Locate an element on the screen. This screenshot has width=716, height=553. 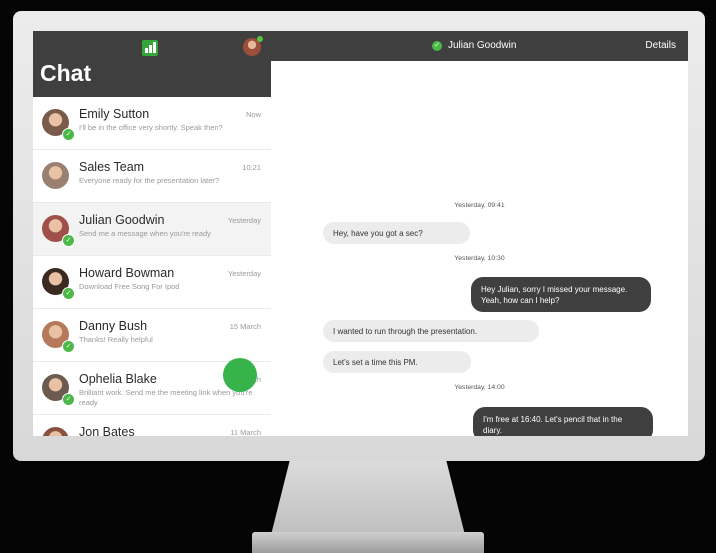
contact-name: Sales Team is located at coordinates (112, 167).